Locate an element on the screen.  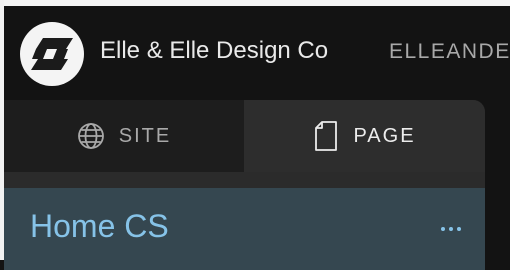
site-logo is located at coordinates (52, 54).